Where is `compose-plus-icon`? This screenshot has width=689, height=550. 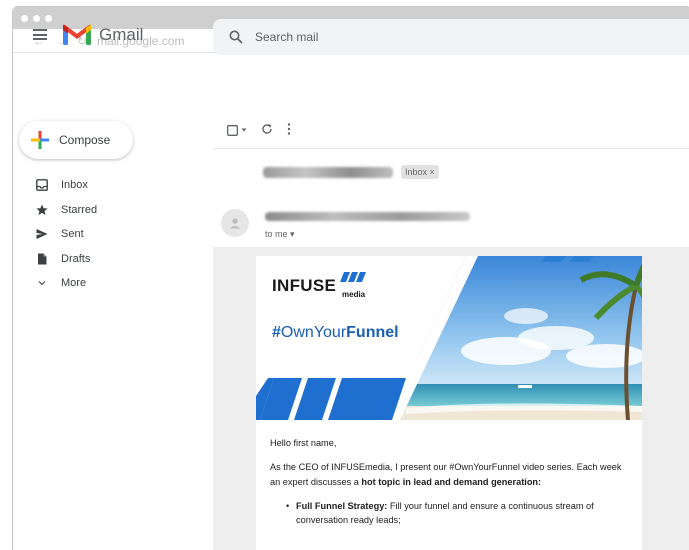 compose-plus-icon is located at coordinates (40, 140).